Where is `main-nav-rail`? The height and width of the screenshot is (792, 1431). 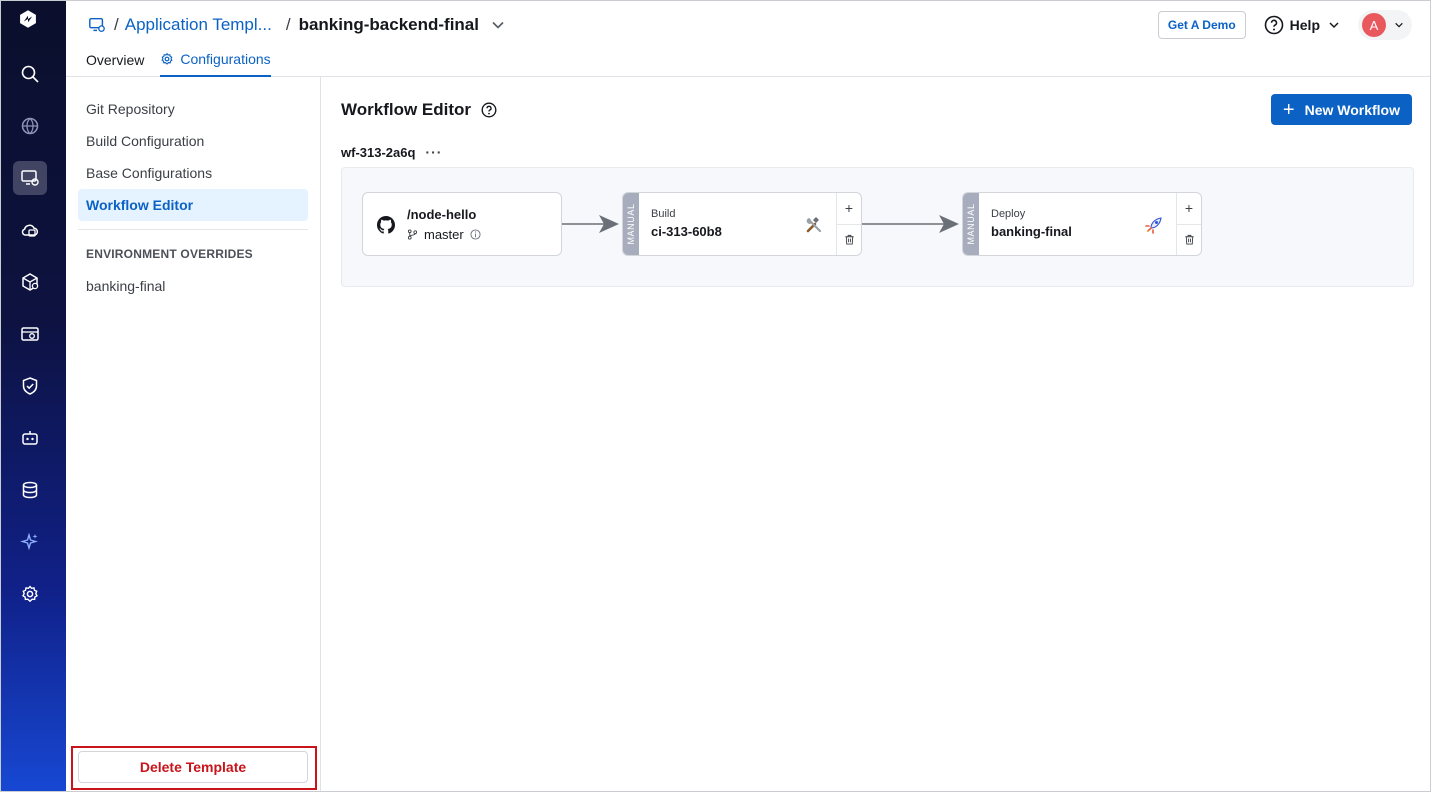 main-nav-rail is located at coordinates (33, 396).